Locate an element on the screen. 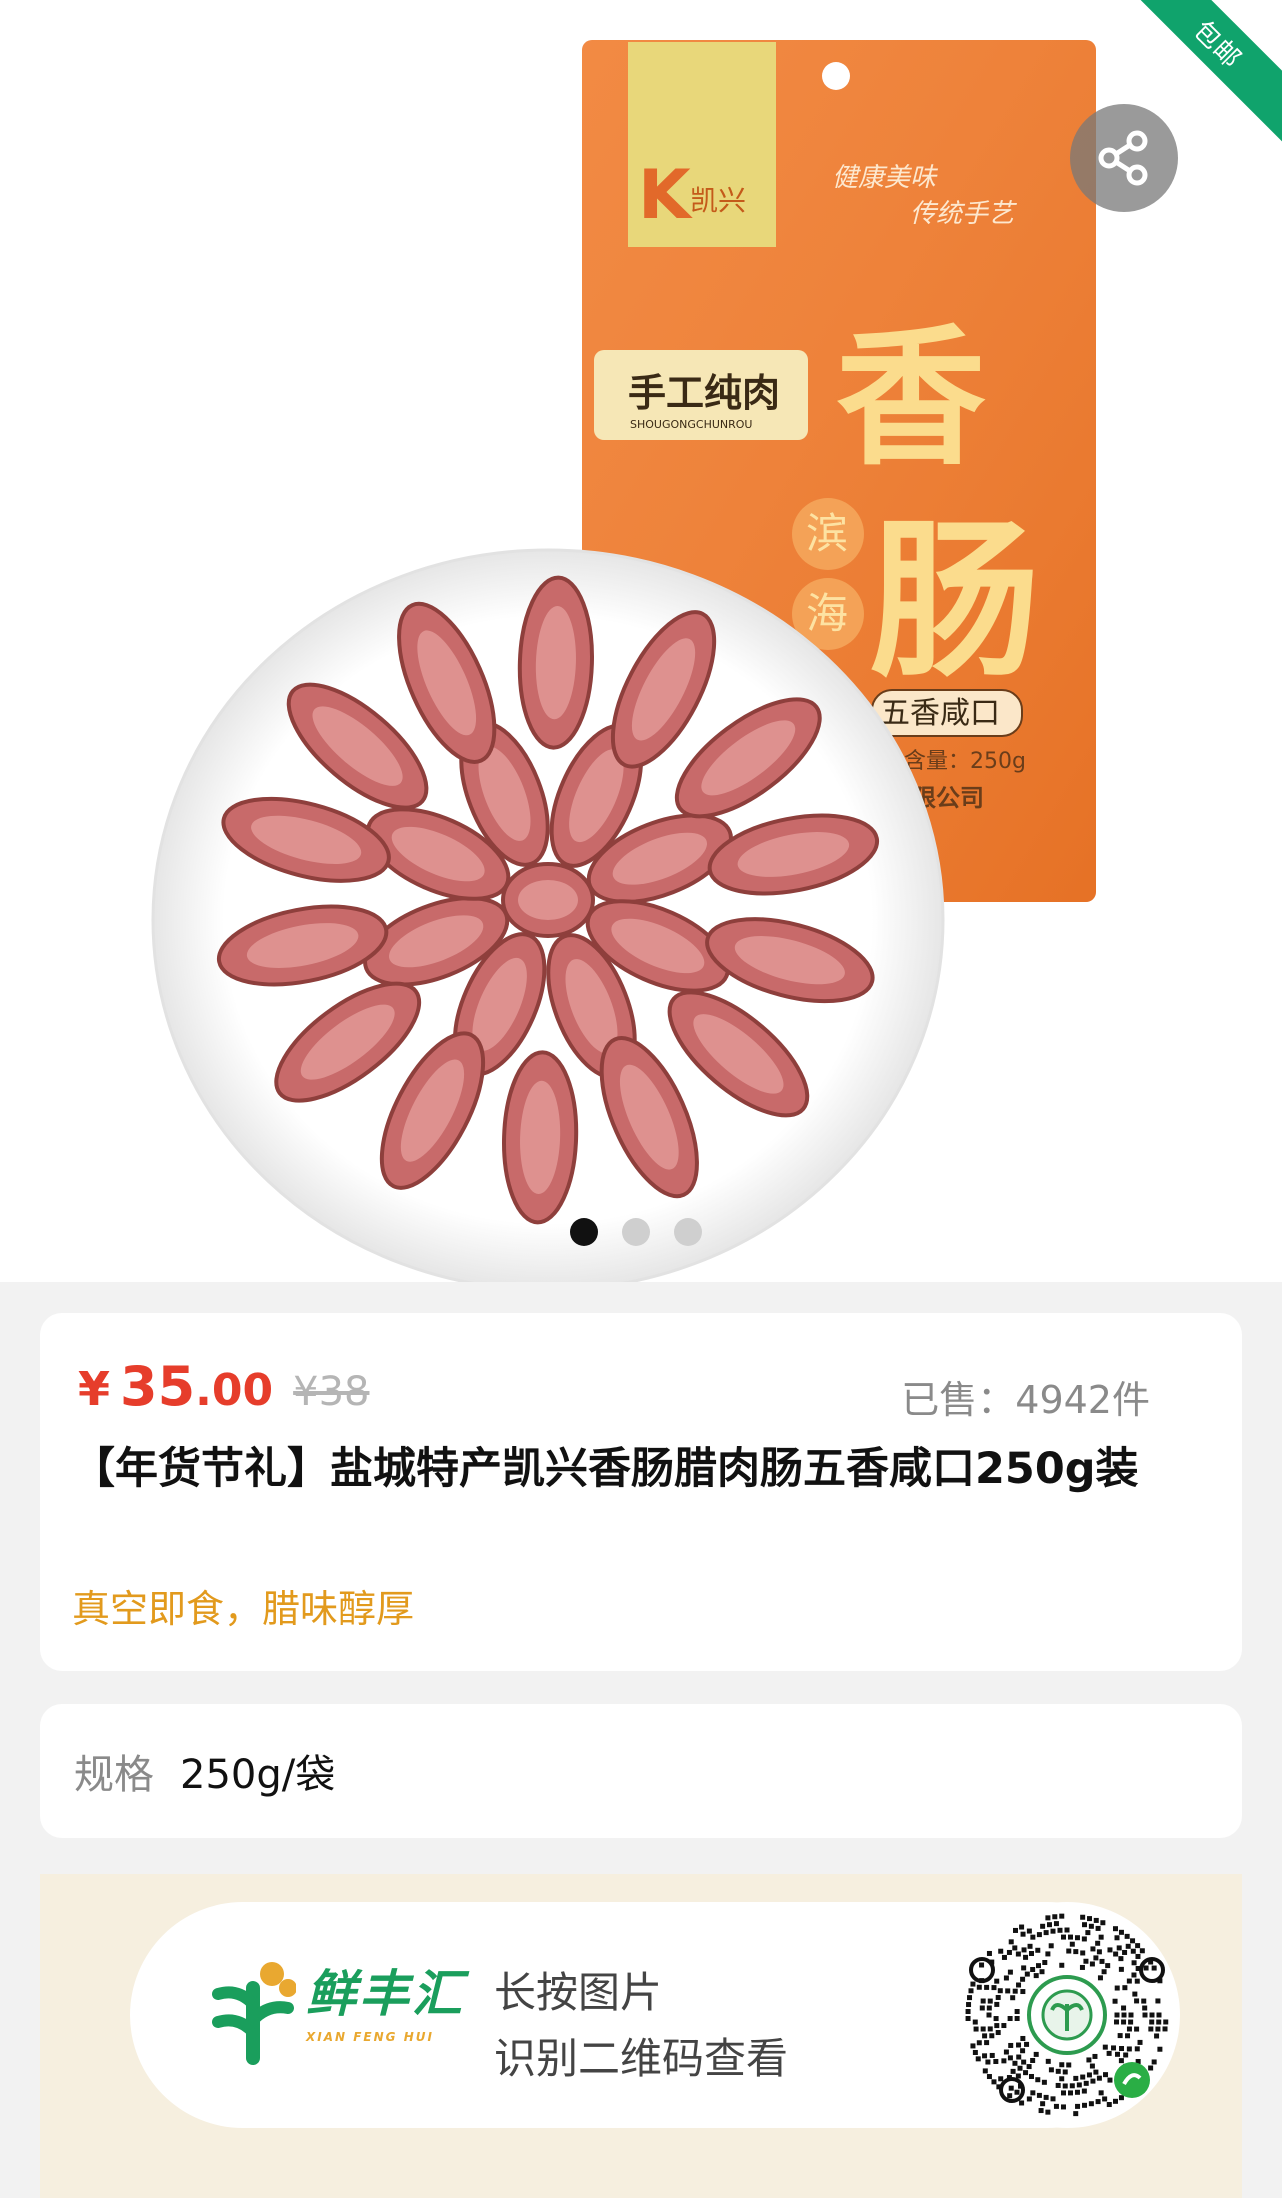 The width and height of the screenshot is (1282, 2198). svg-text: 凯兴 is located at coordinates (718, 200).